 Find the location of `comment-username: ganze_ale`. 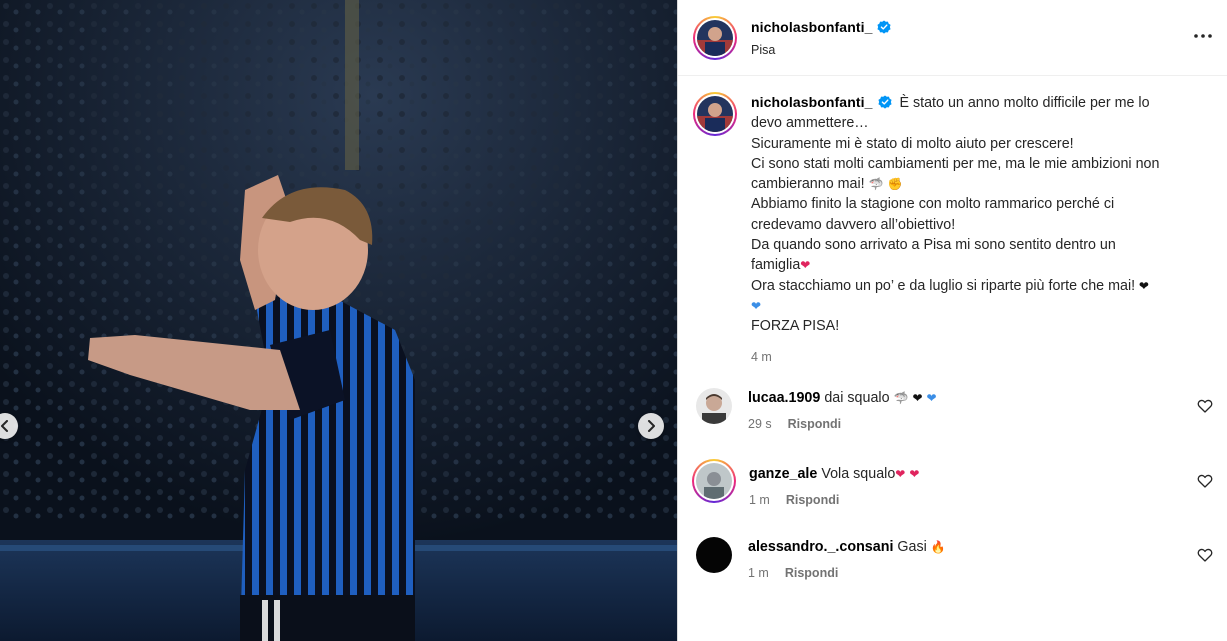

comment-username: ganze_ale is located at coordinates (783, 474).